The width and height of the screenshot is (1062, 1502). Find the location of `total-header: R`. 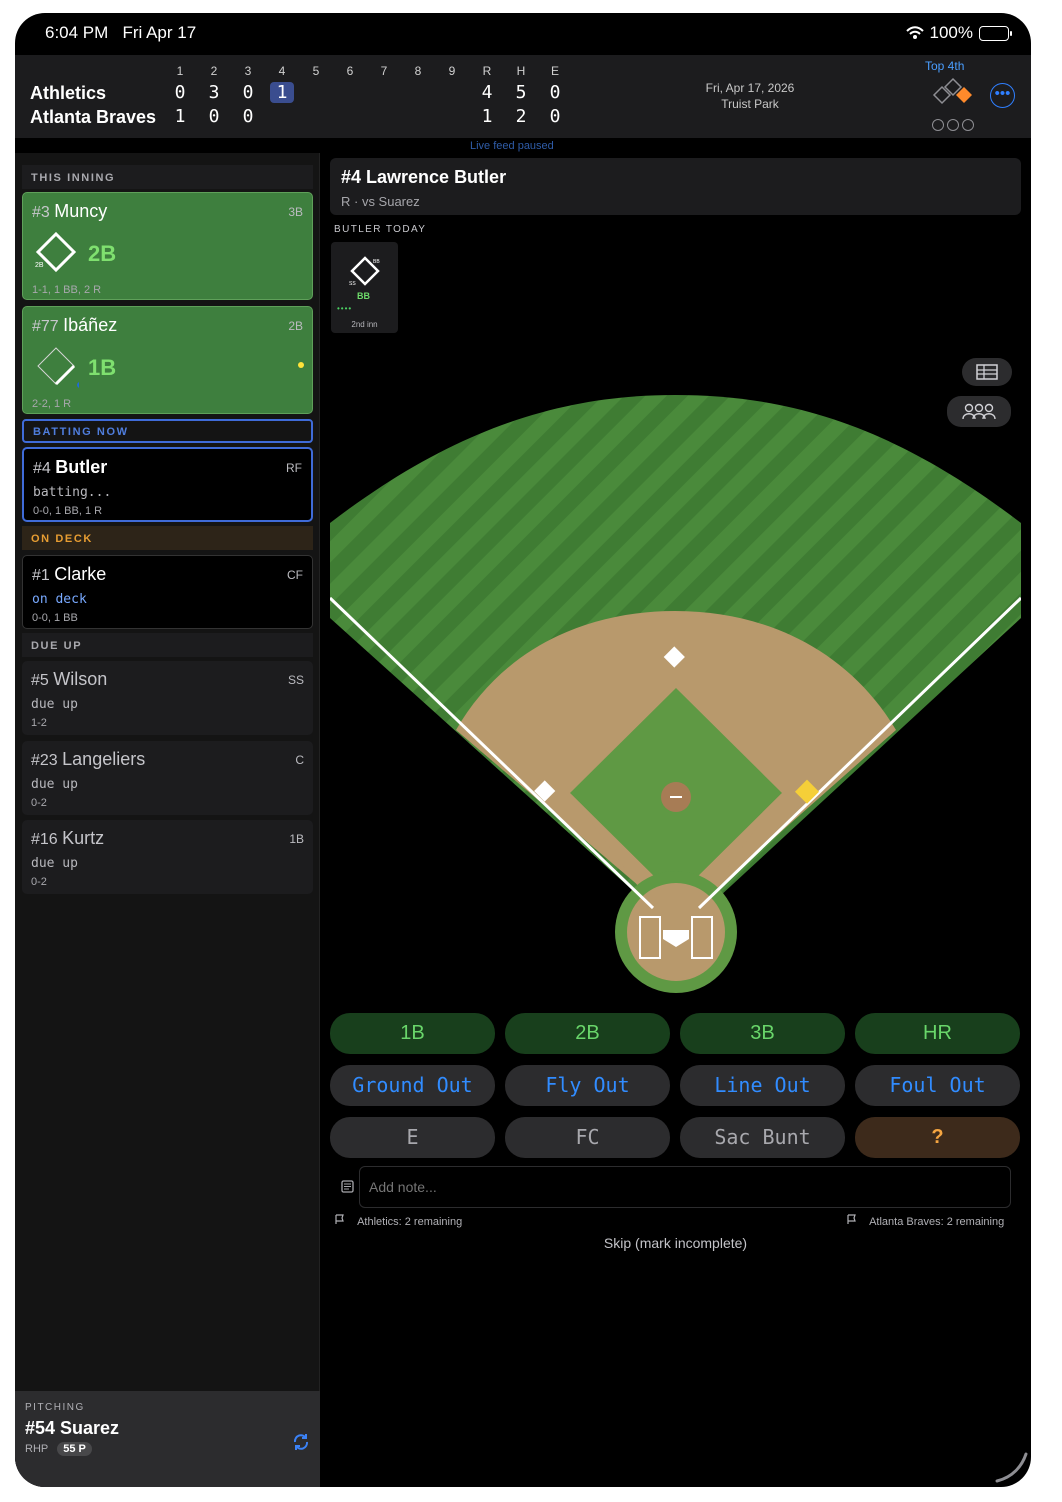

total-header: R is located at coordinates (487, 71).